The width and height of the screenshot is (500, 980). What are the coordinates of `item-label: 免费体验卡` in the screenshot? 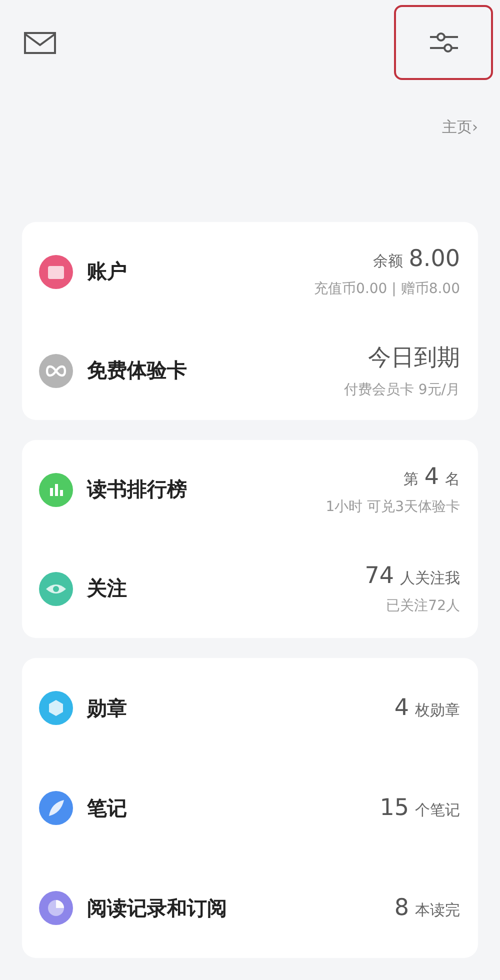 It's located at (137, 370).